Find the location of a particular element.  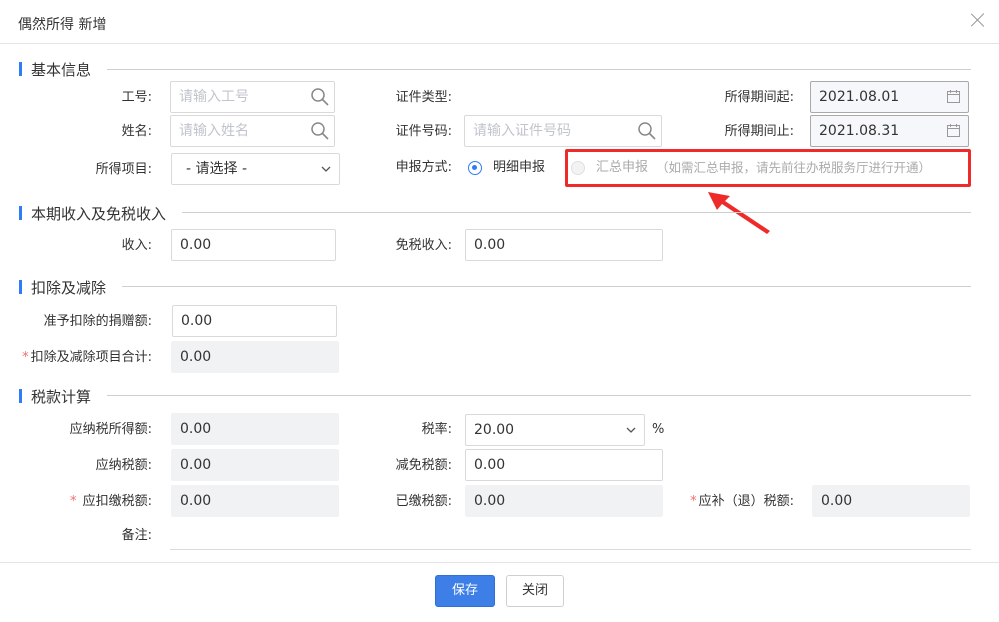

remark-input is located at coordinates (570, 534).